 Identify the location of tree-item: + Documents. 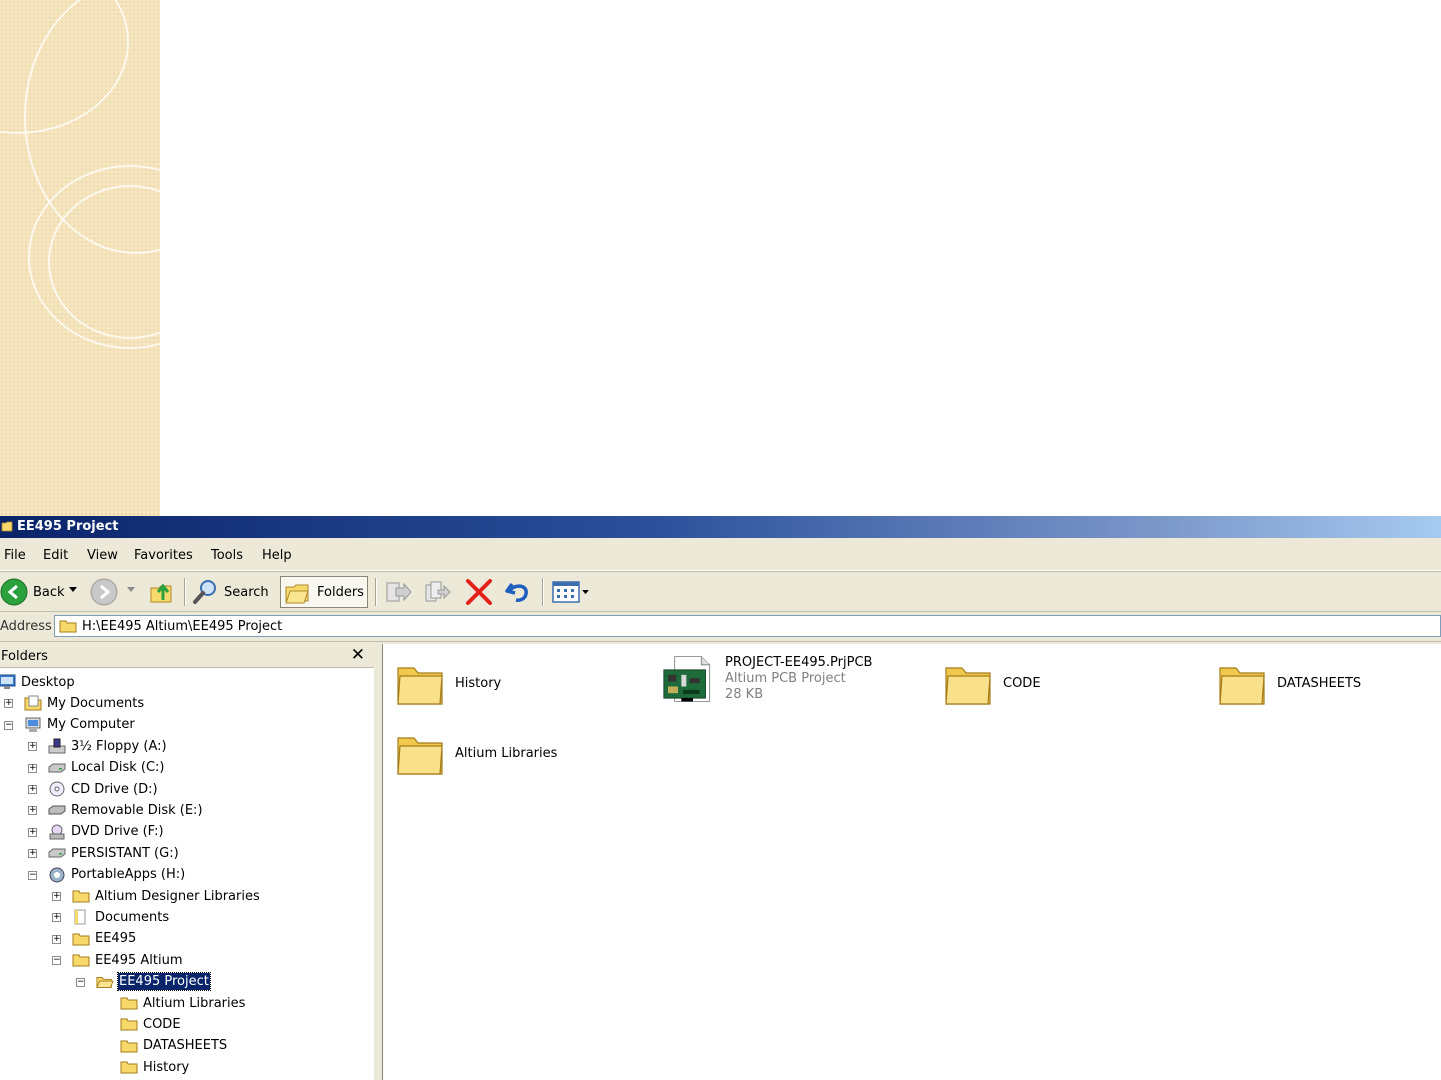
(111, 917).